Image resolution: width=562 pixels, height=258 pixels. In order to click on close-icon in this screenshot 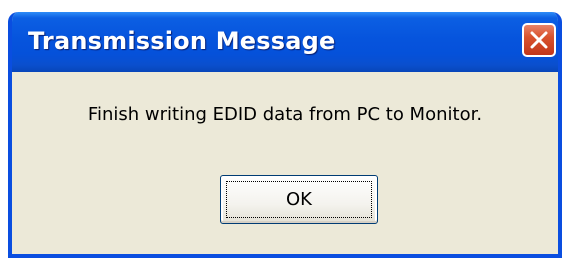, I will do `click(539, 40)`.